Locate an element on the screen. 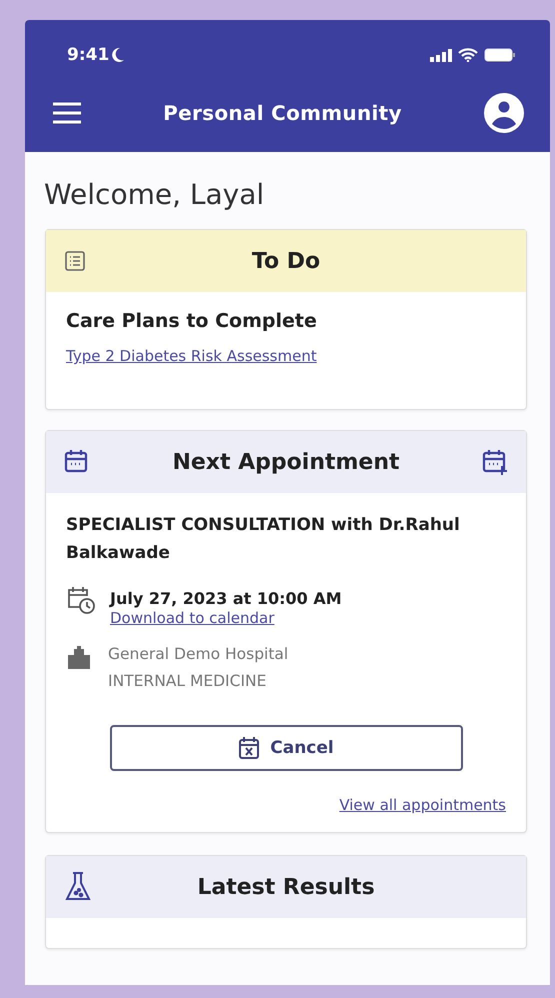 Image resolution: width=555 pixels, height=998 pixels. moon-icon is located at coordinates (118, 55).